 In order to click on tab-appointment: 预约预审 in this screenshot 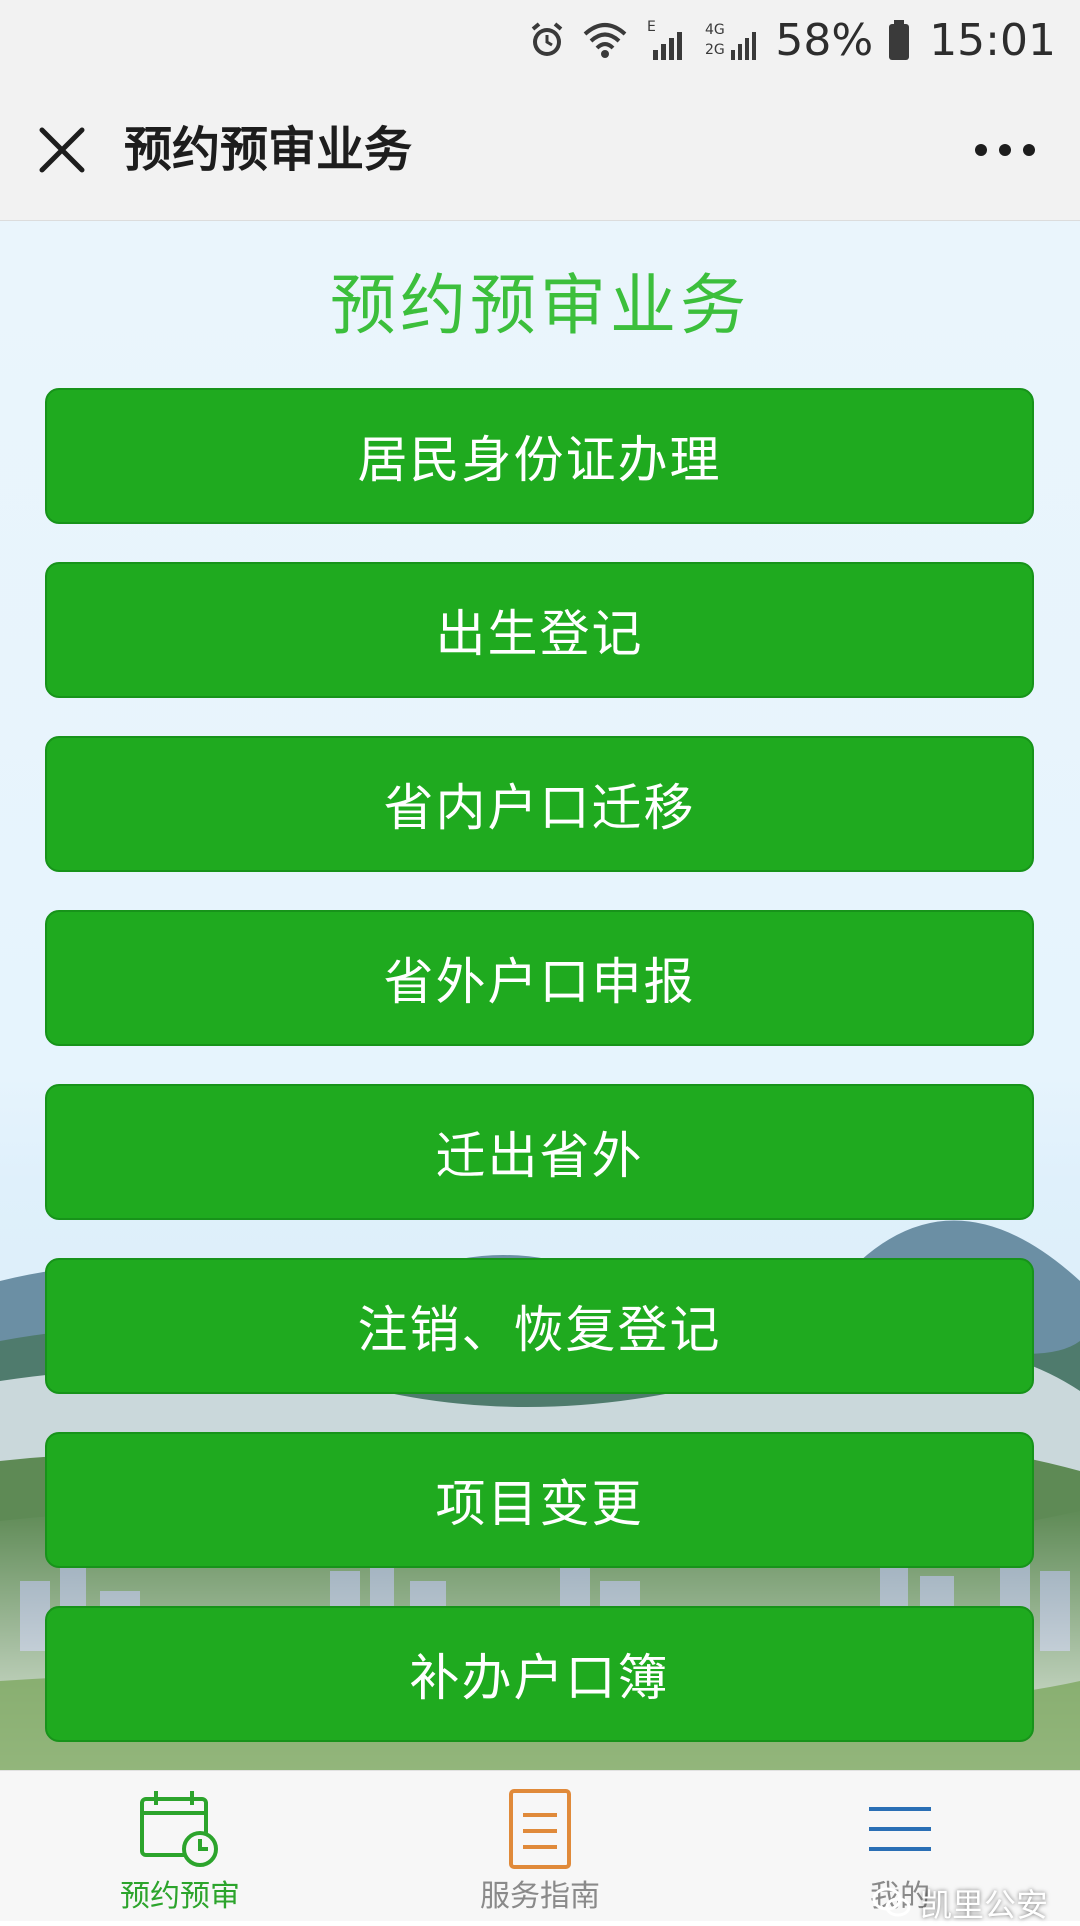, I will do `click(180, 1846)`.